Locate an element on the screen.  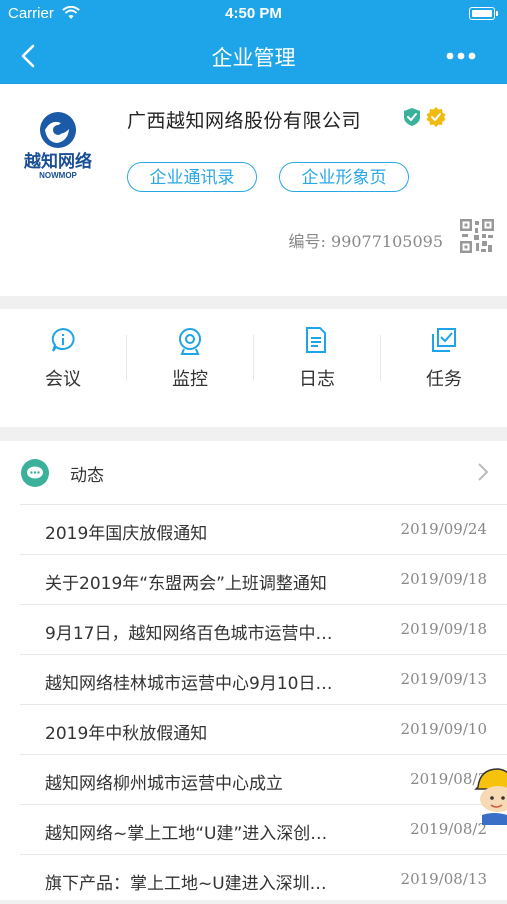
company-name: 广西越知网络股份有限公司 is located at coordinates (244, 121).